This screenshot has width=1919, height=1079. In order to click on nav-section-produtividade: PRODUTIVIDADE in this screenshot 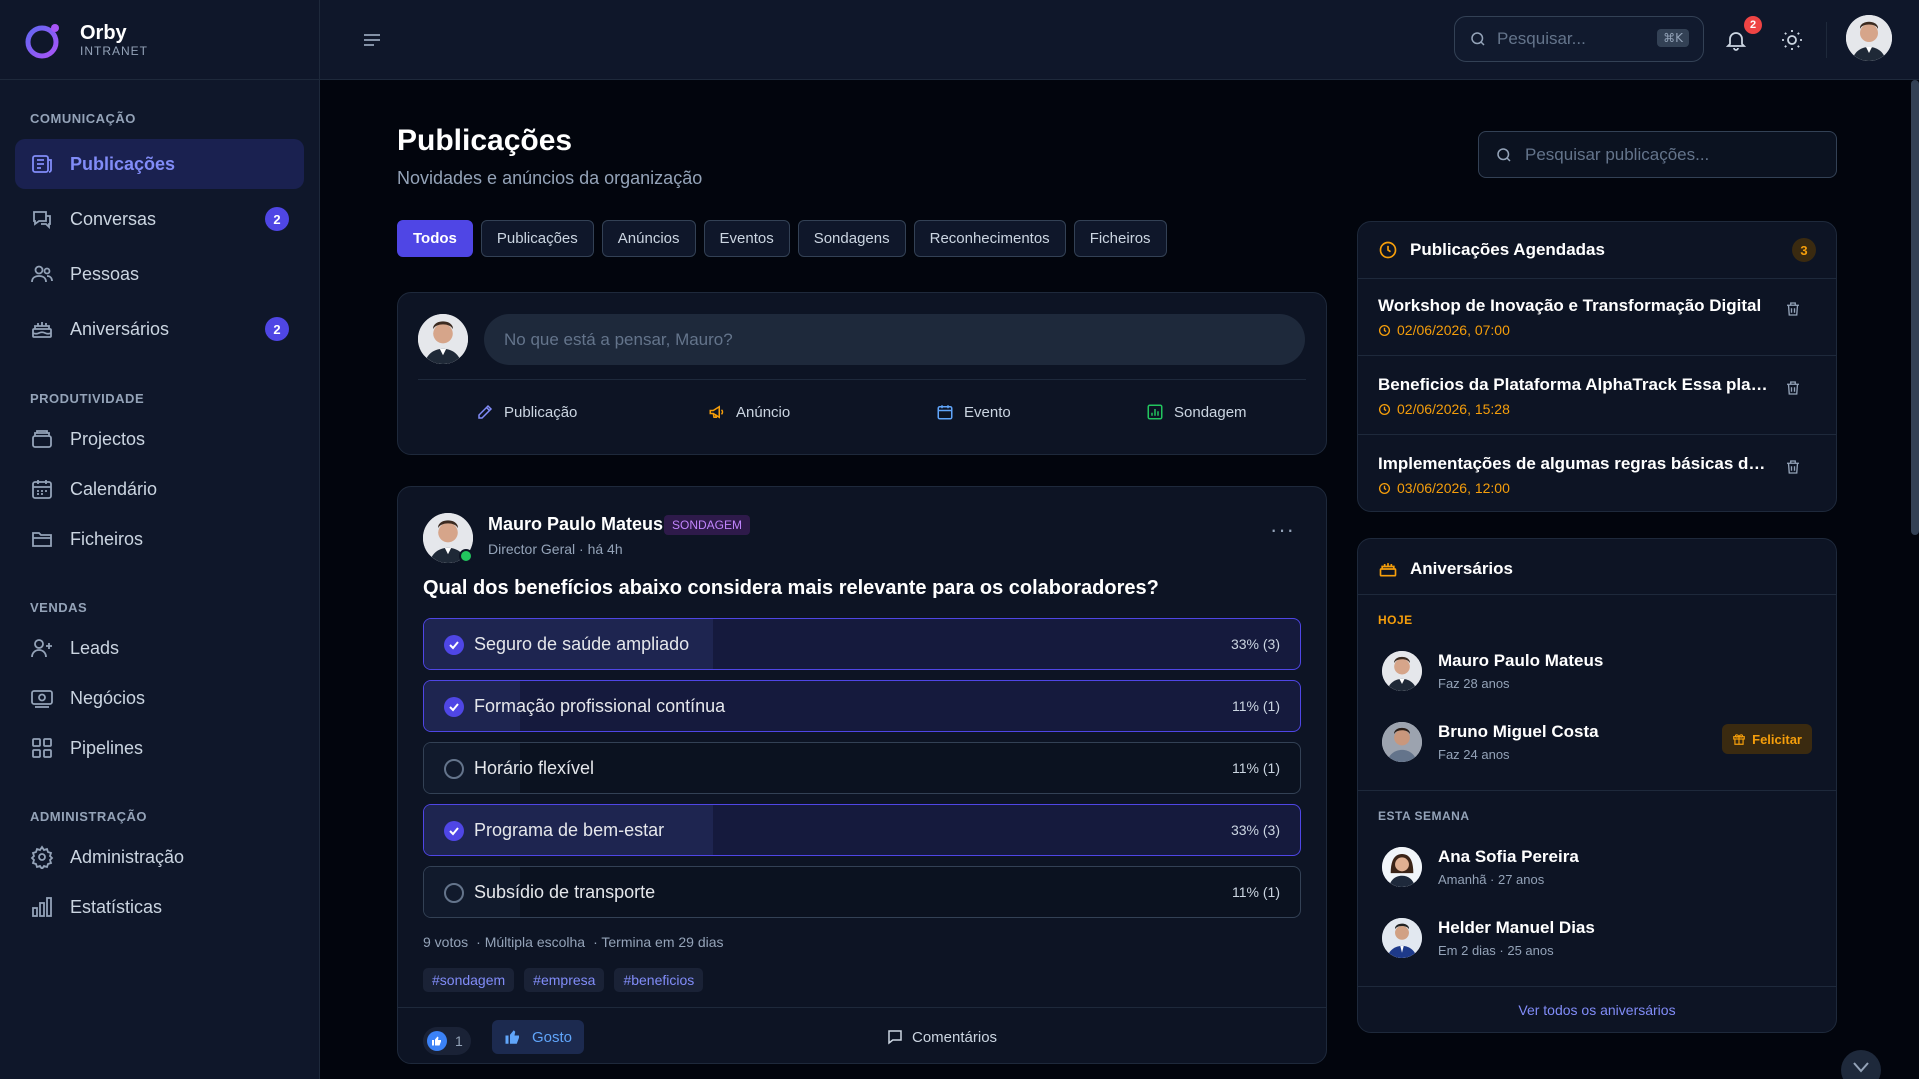, I will do `click(87, 398)`.